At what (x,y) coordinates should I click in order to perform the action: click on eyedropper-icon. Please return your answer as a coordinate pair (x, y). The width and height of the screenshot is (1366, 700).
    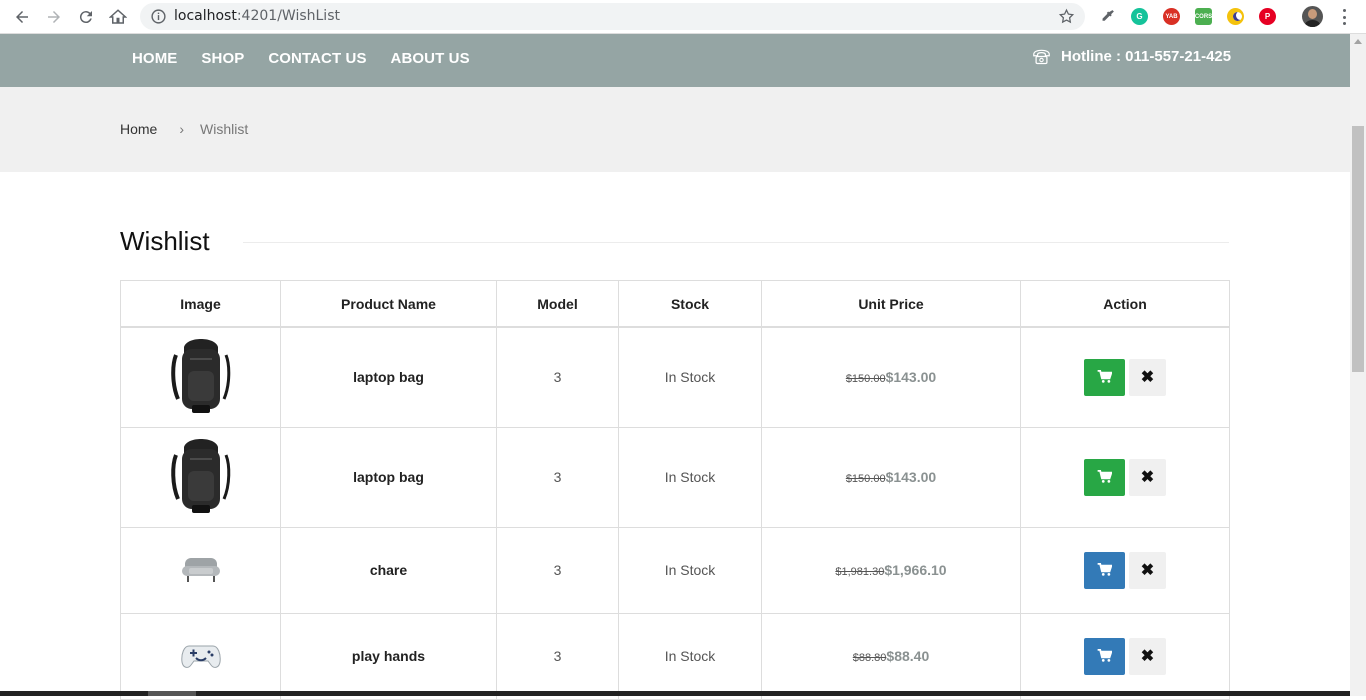
    Looking at the image, I should click on (1107, 16).